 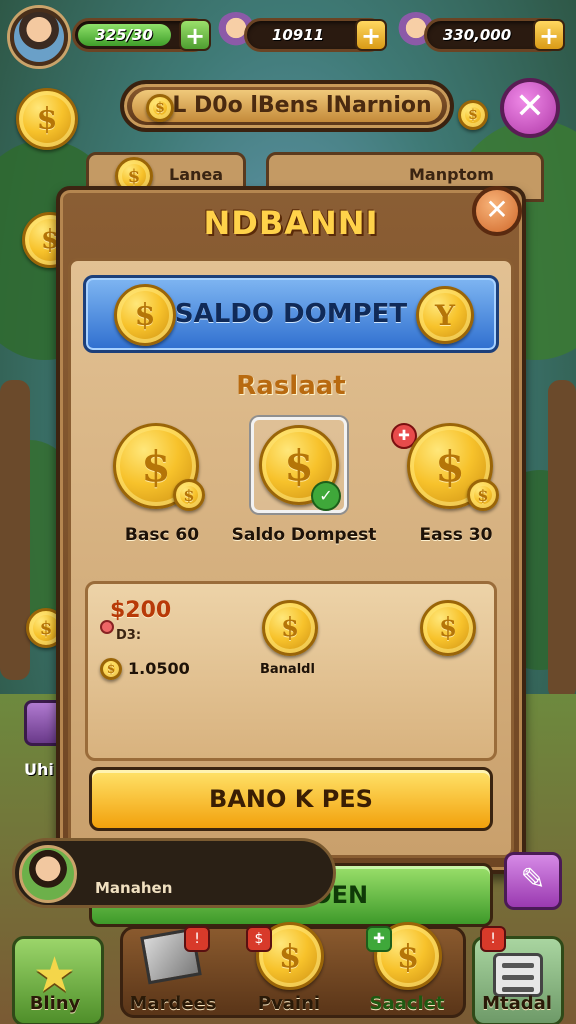 I want to click on close-dialog-button: ✕, so click(x=497, y=211).